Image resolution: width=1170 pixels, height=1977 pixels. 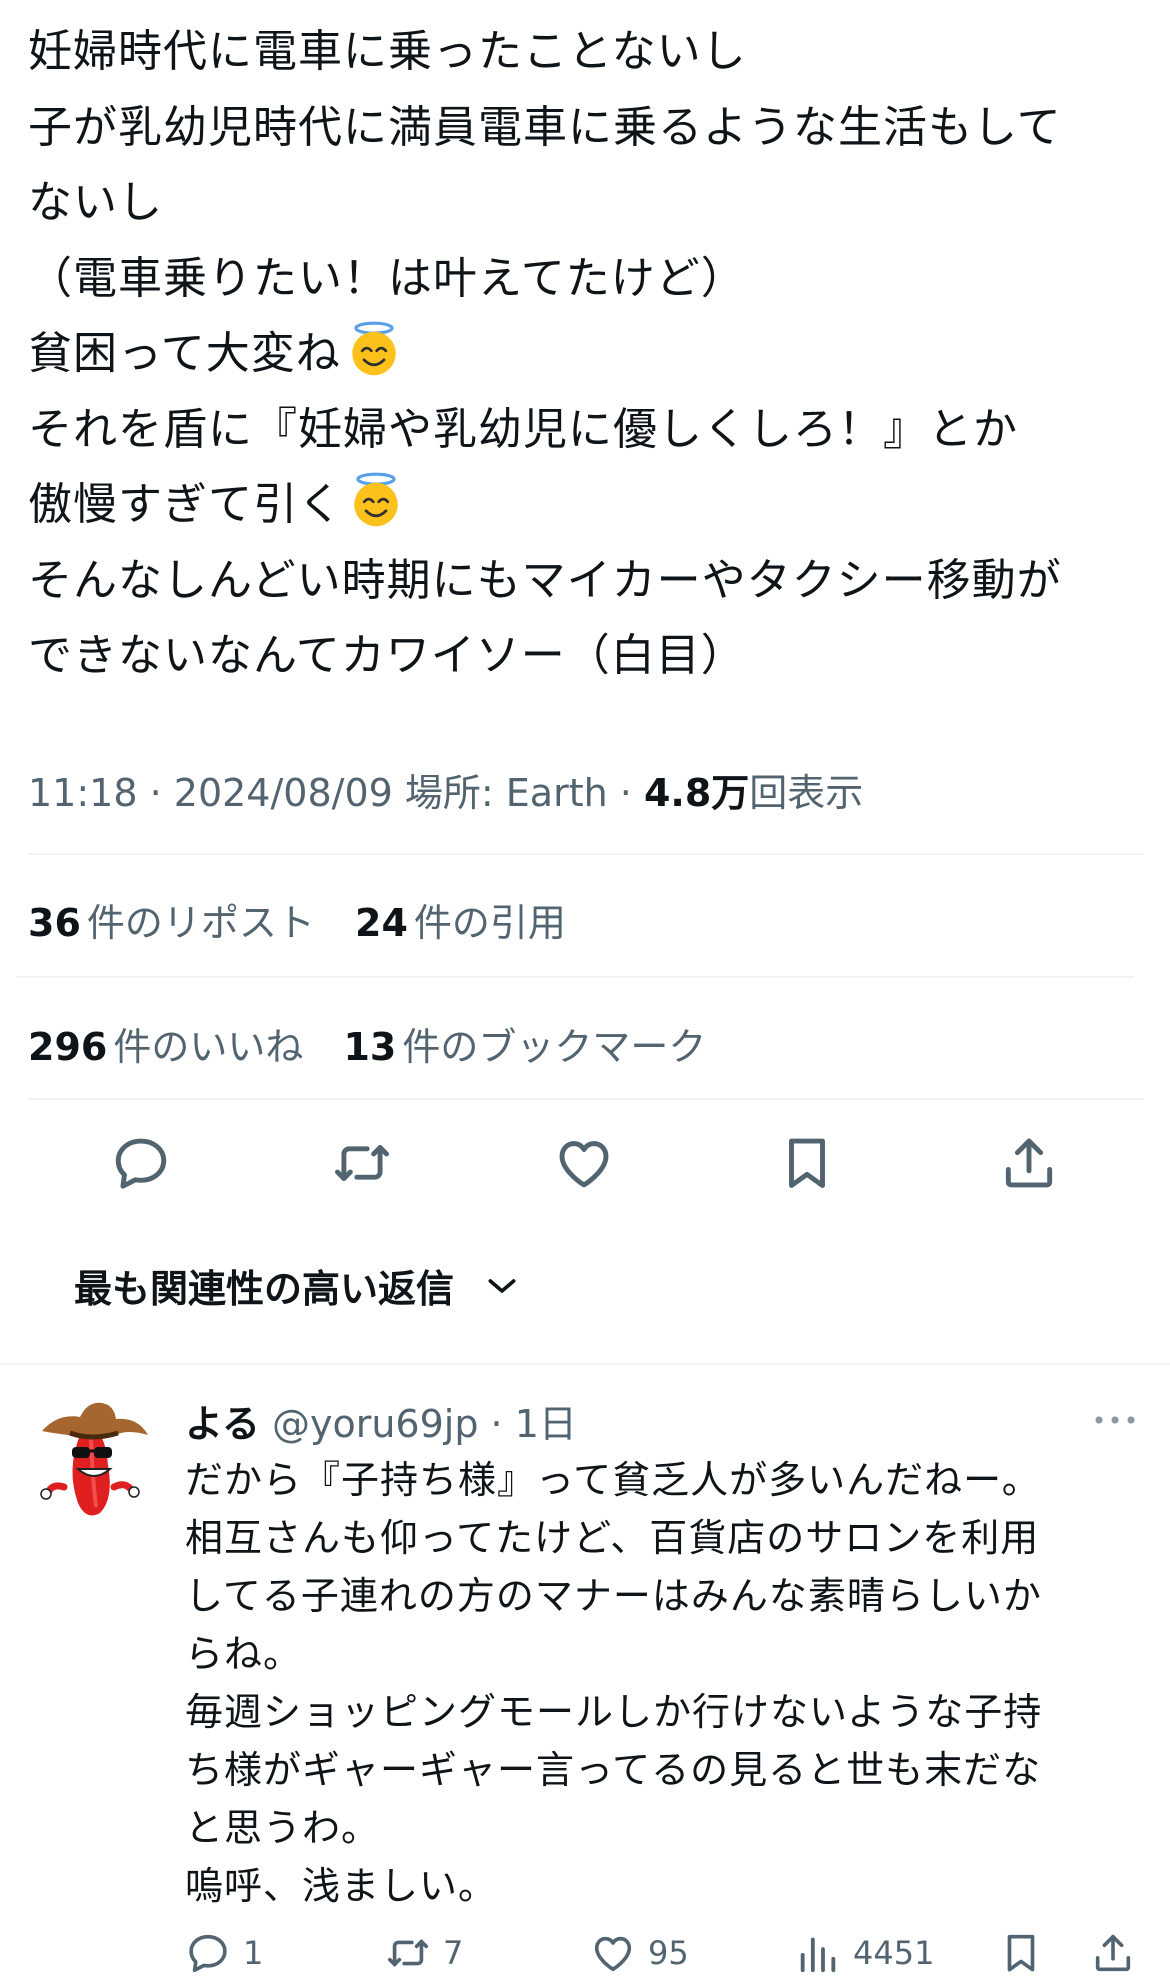 I want to click on reply-views-button: 4451, so click(x=864, y=1953).